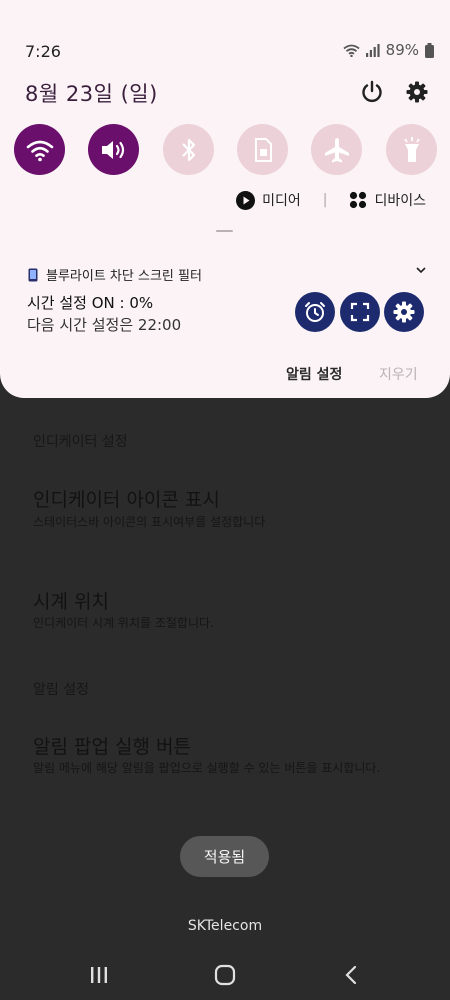  I want to click on home-icon, so click(225, 975).